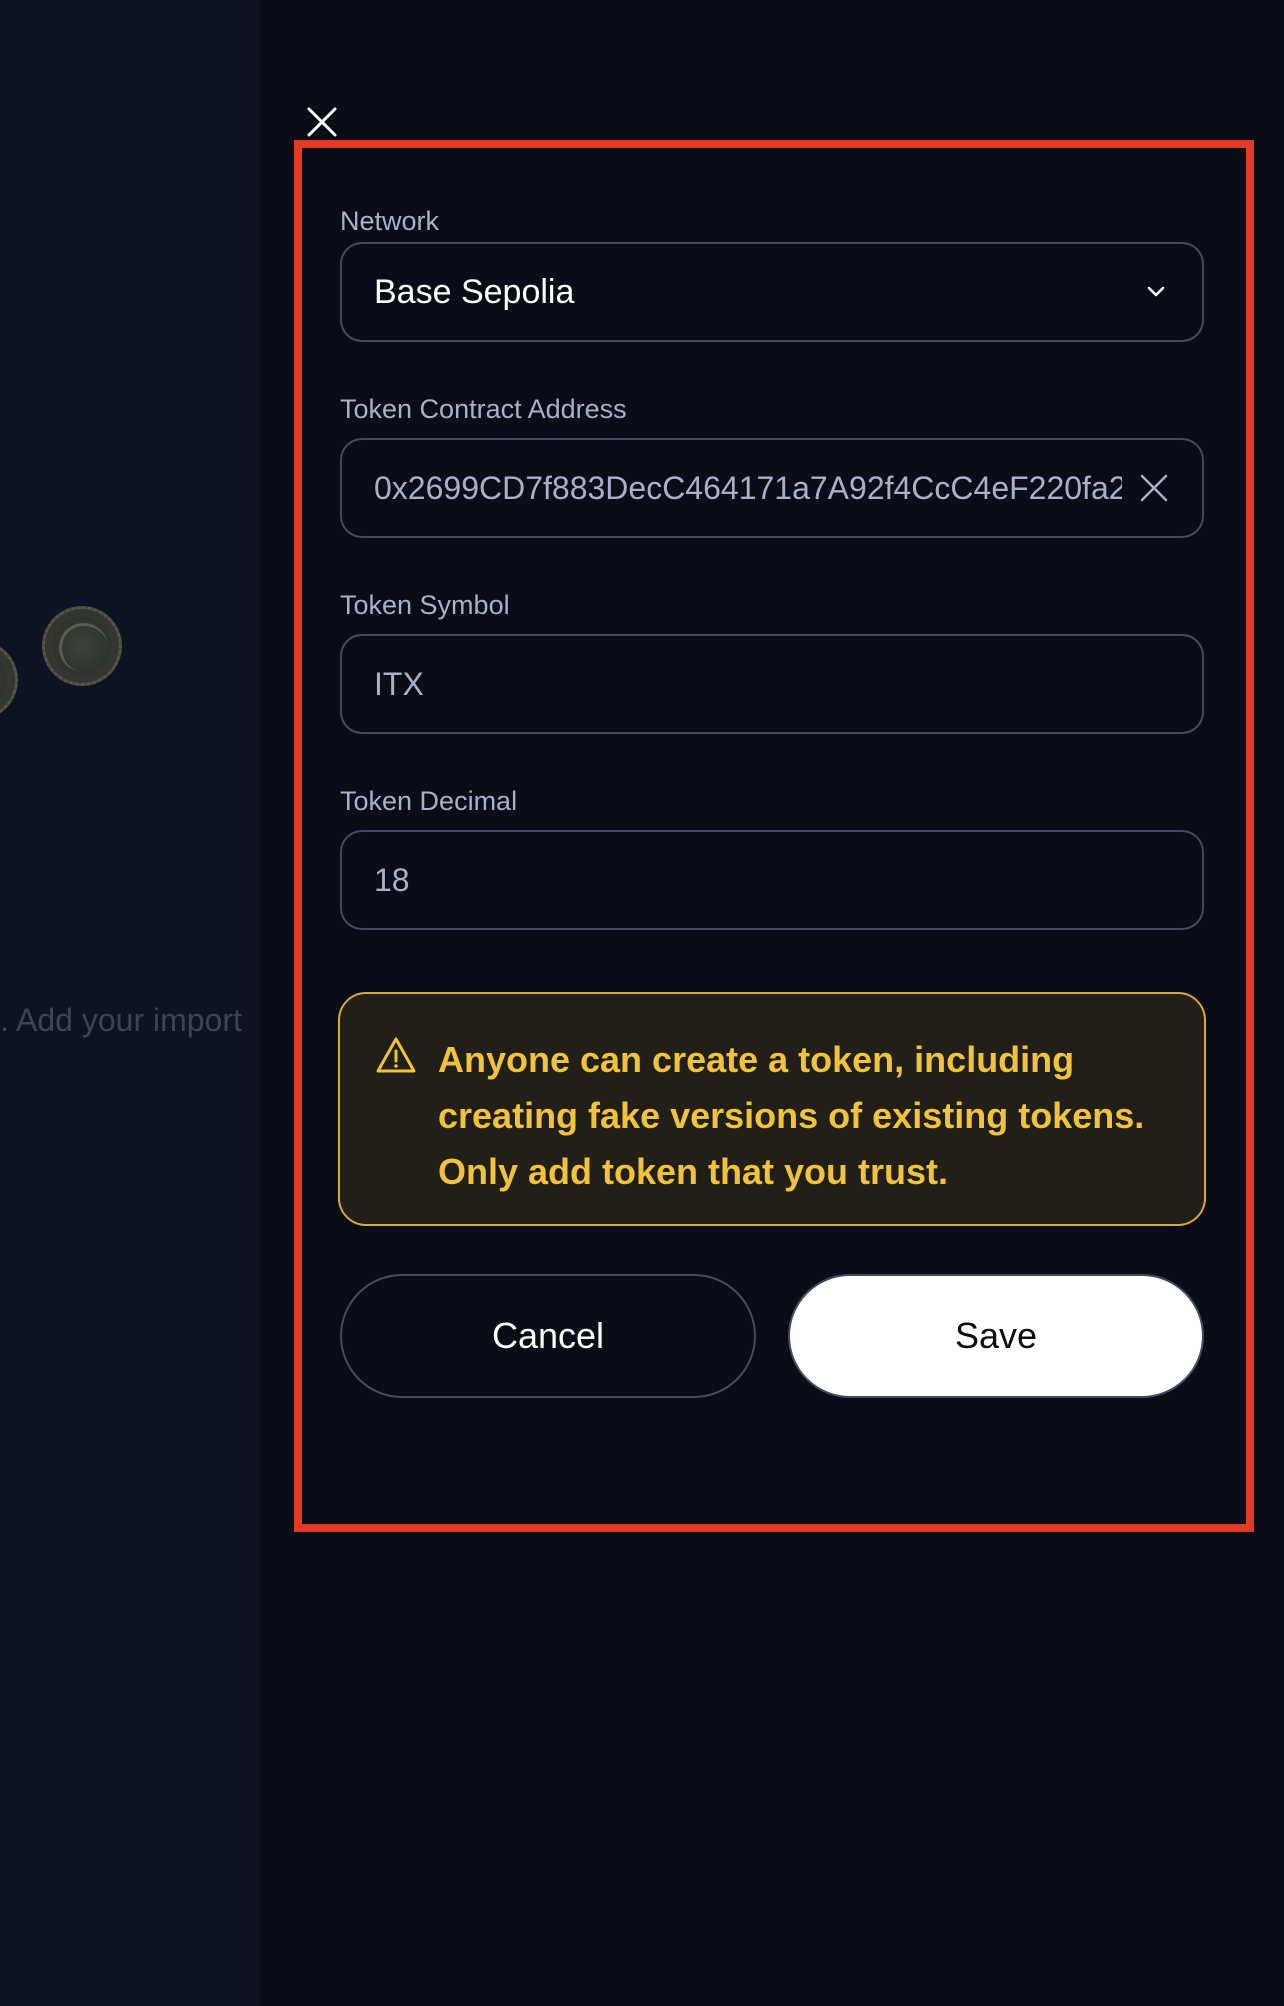 Image resolution: width=1284 pixels, height=2006 pixels. Describe the element at coordinates (548, 1336) in the screenshot. I see `cancel-button: Cancel` at that location.